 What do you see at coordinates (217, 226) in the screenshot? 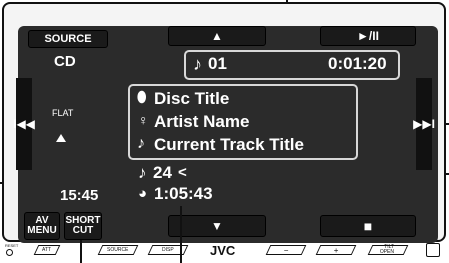
I see `down-button: ▼` at bounding box center [217, 226].